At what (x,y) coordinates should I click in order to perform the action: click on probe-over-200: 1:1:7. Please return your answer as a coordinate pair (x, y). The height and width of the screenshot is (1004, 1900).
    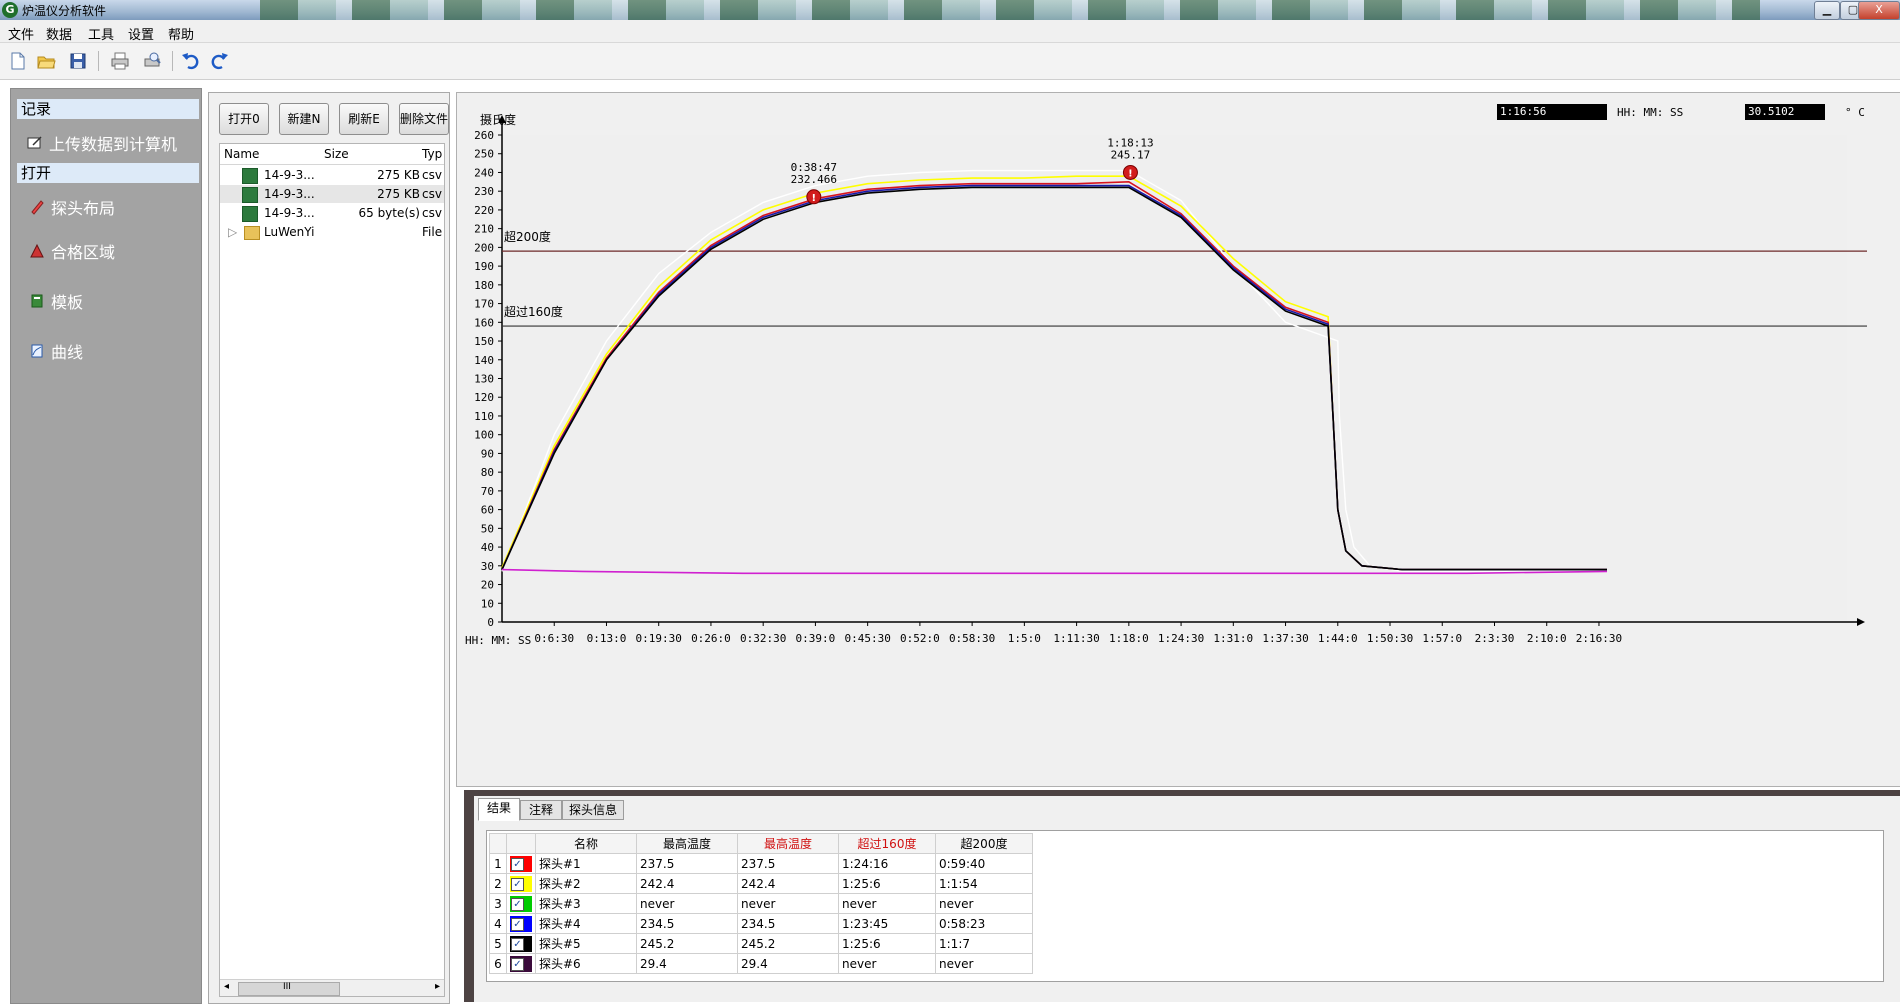
    Looking at the image, I should click on (984, 943).